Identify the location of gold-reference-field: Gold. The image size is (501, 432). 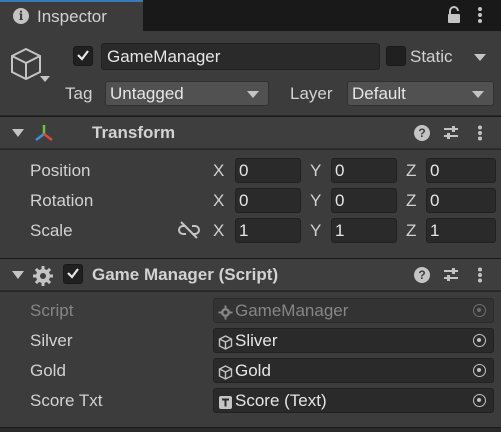
(353, 370).